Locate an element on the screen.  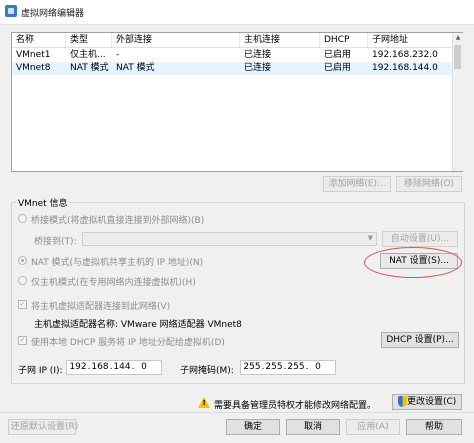
subnet-mask-octet-3: 255 is located at coordinates (296, 367).